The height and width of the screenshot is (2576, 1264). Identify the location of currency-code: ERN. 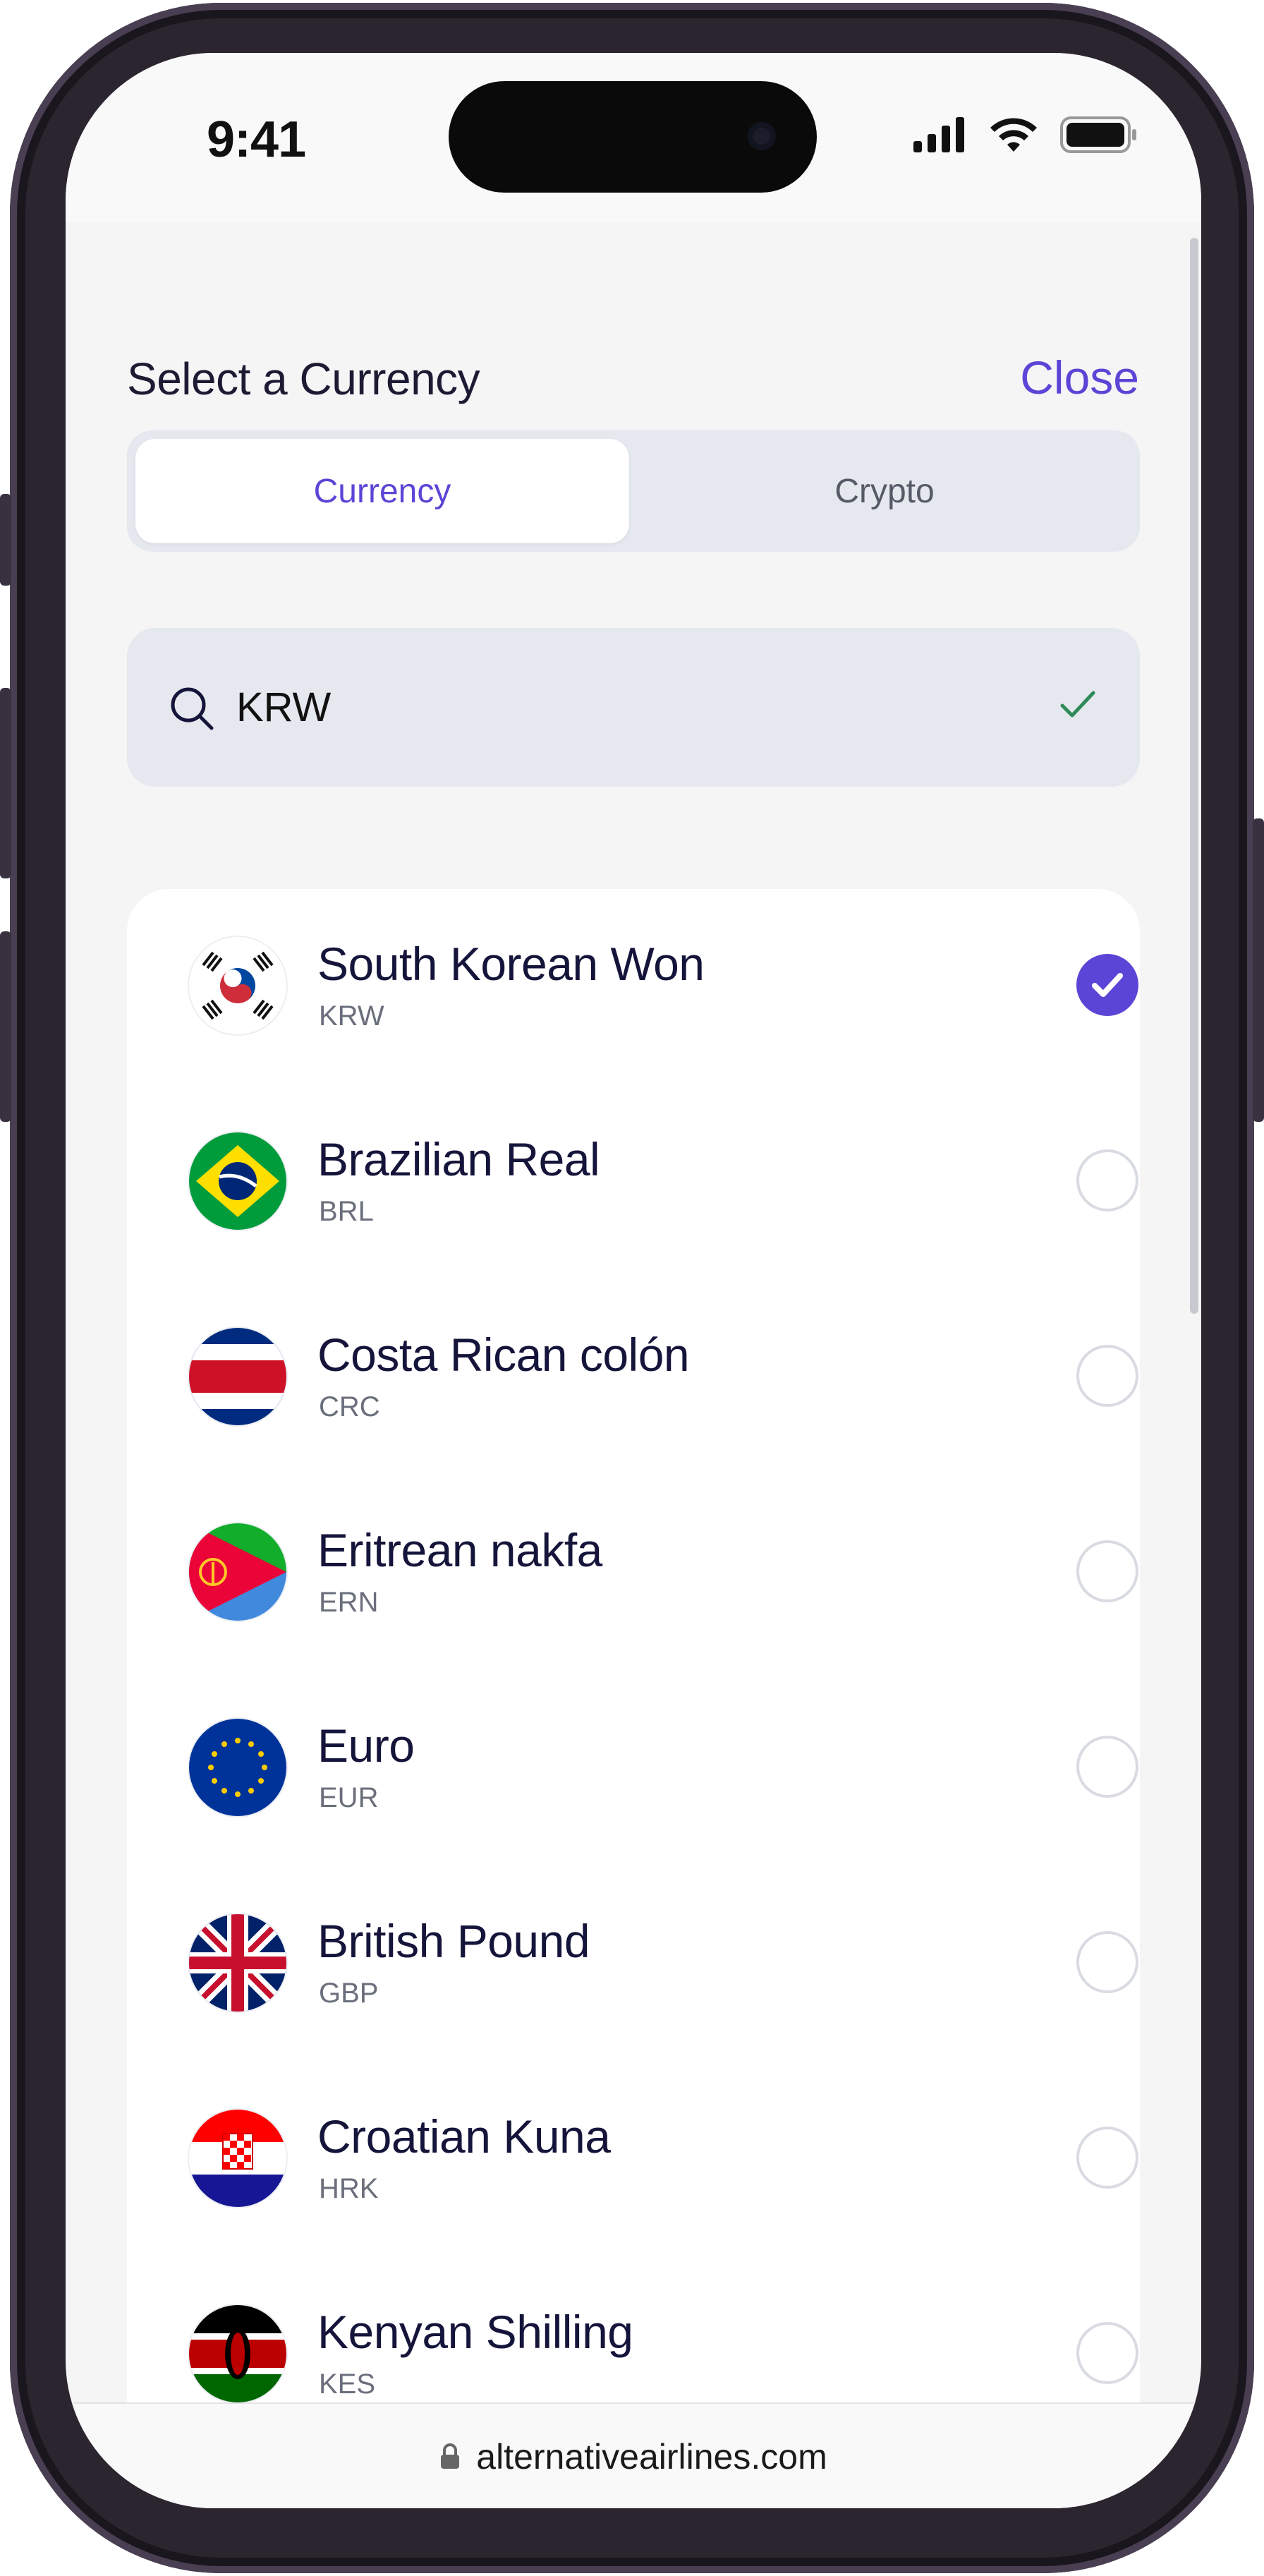
(349, 1603).